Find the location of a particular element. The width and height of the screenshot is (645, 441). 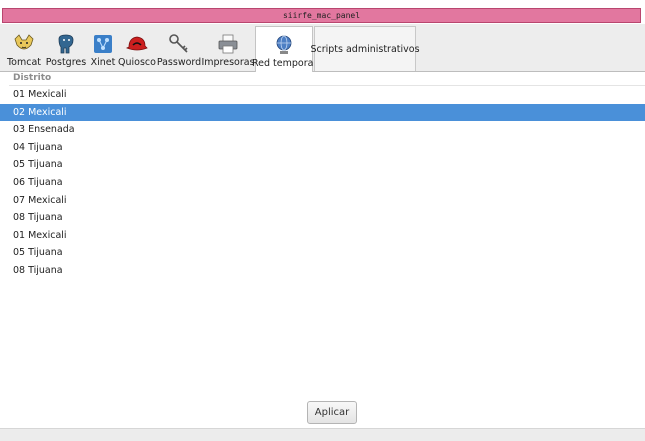

tab-scripts-administrativos: Scripts administrativos is located at coordinates (365, 48).